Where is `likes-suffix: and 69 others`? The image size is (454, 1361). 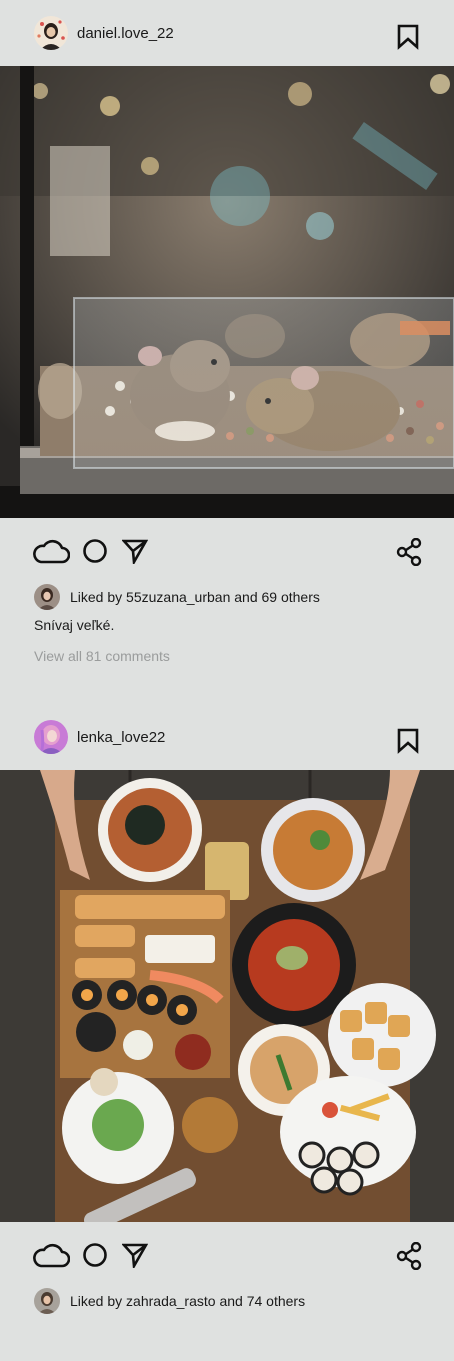
likes-suffix: and 69 others is located at coordinates (275, 597).